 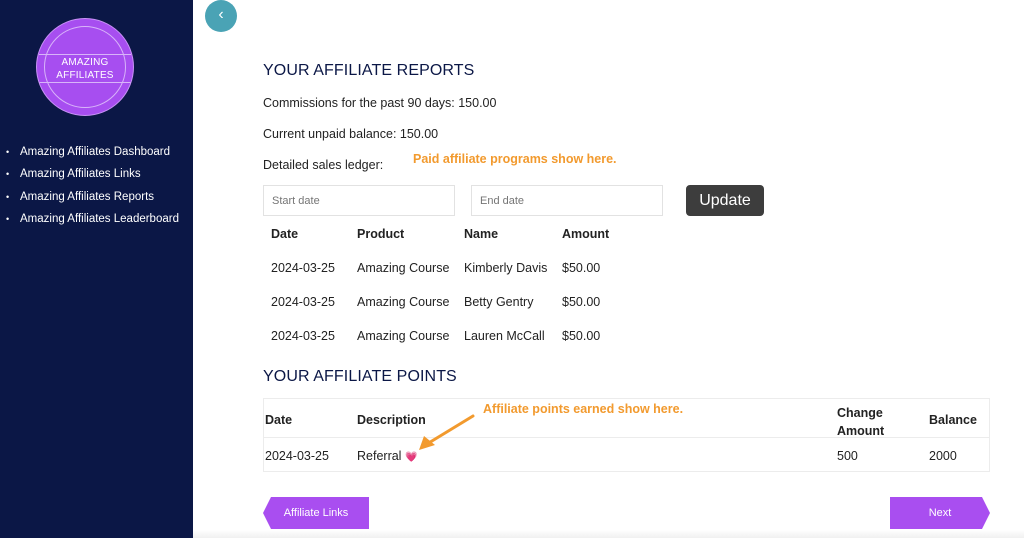 I want to click on sidebar-item-label: Amazing Affiliates Leaderboard, so click(x=99, y=219).